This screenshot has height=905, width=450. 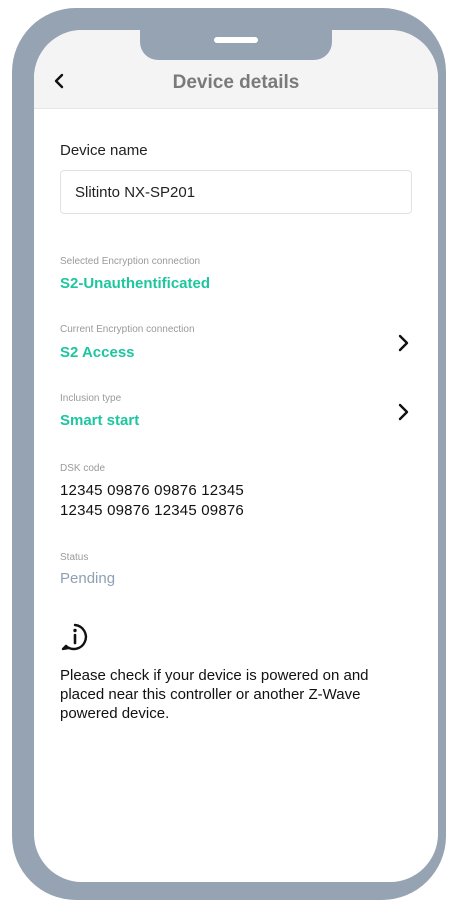 What do you see at coordinates (88, 578) in the screenshot?
I see `status-value: Pending` at bounding box center [88, 578].